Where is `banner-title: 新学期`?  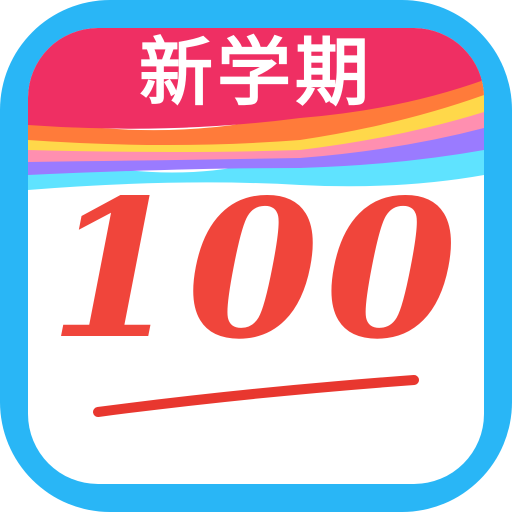
banner-title: 新学期 is located at coordinates (256, 73).